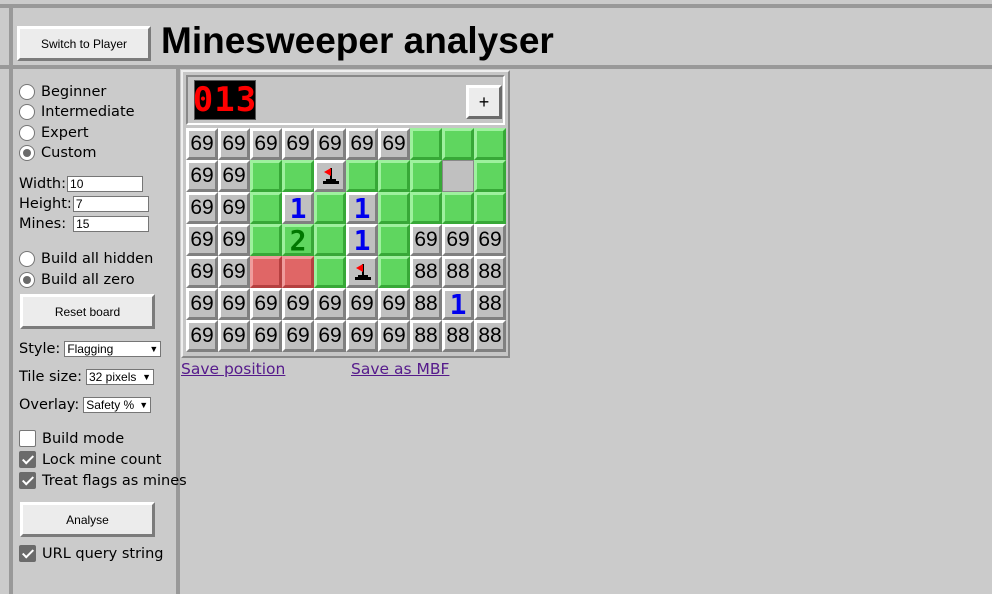  What do you see at coordinates (103, 480) in the screenshot?
I see `treat-flags-option: Treat flags as mines` at bounding box center [103, 480].